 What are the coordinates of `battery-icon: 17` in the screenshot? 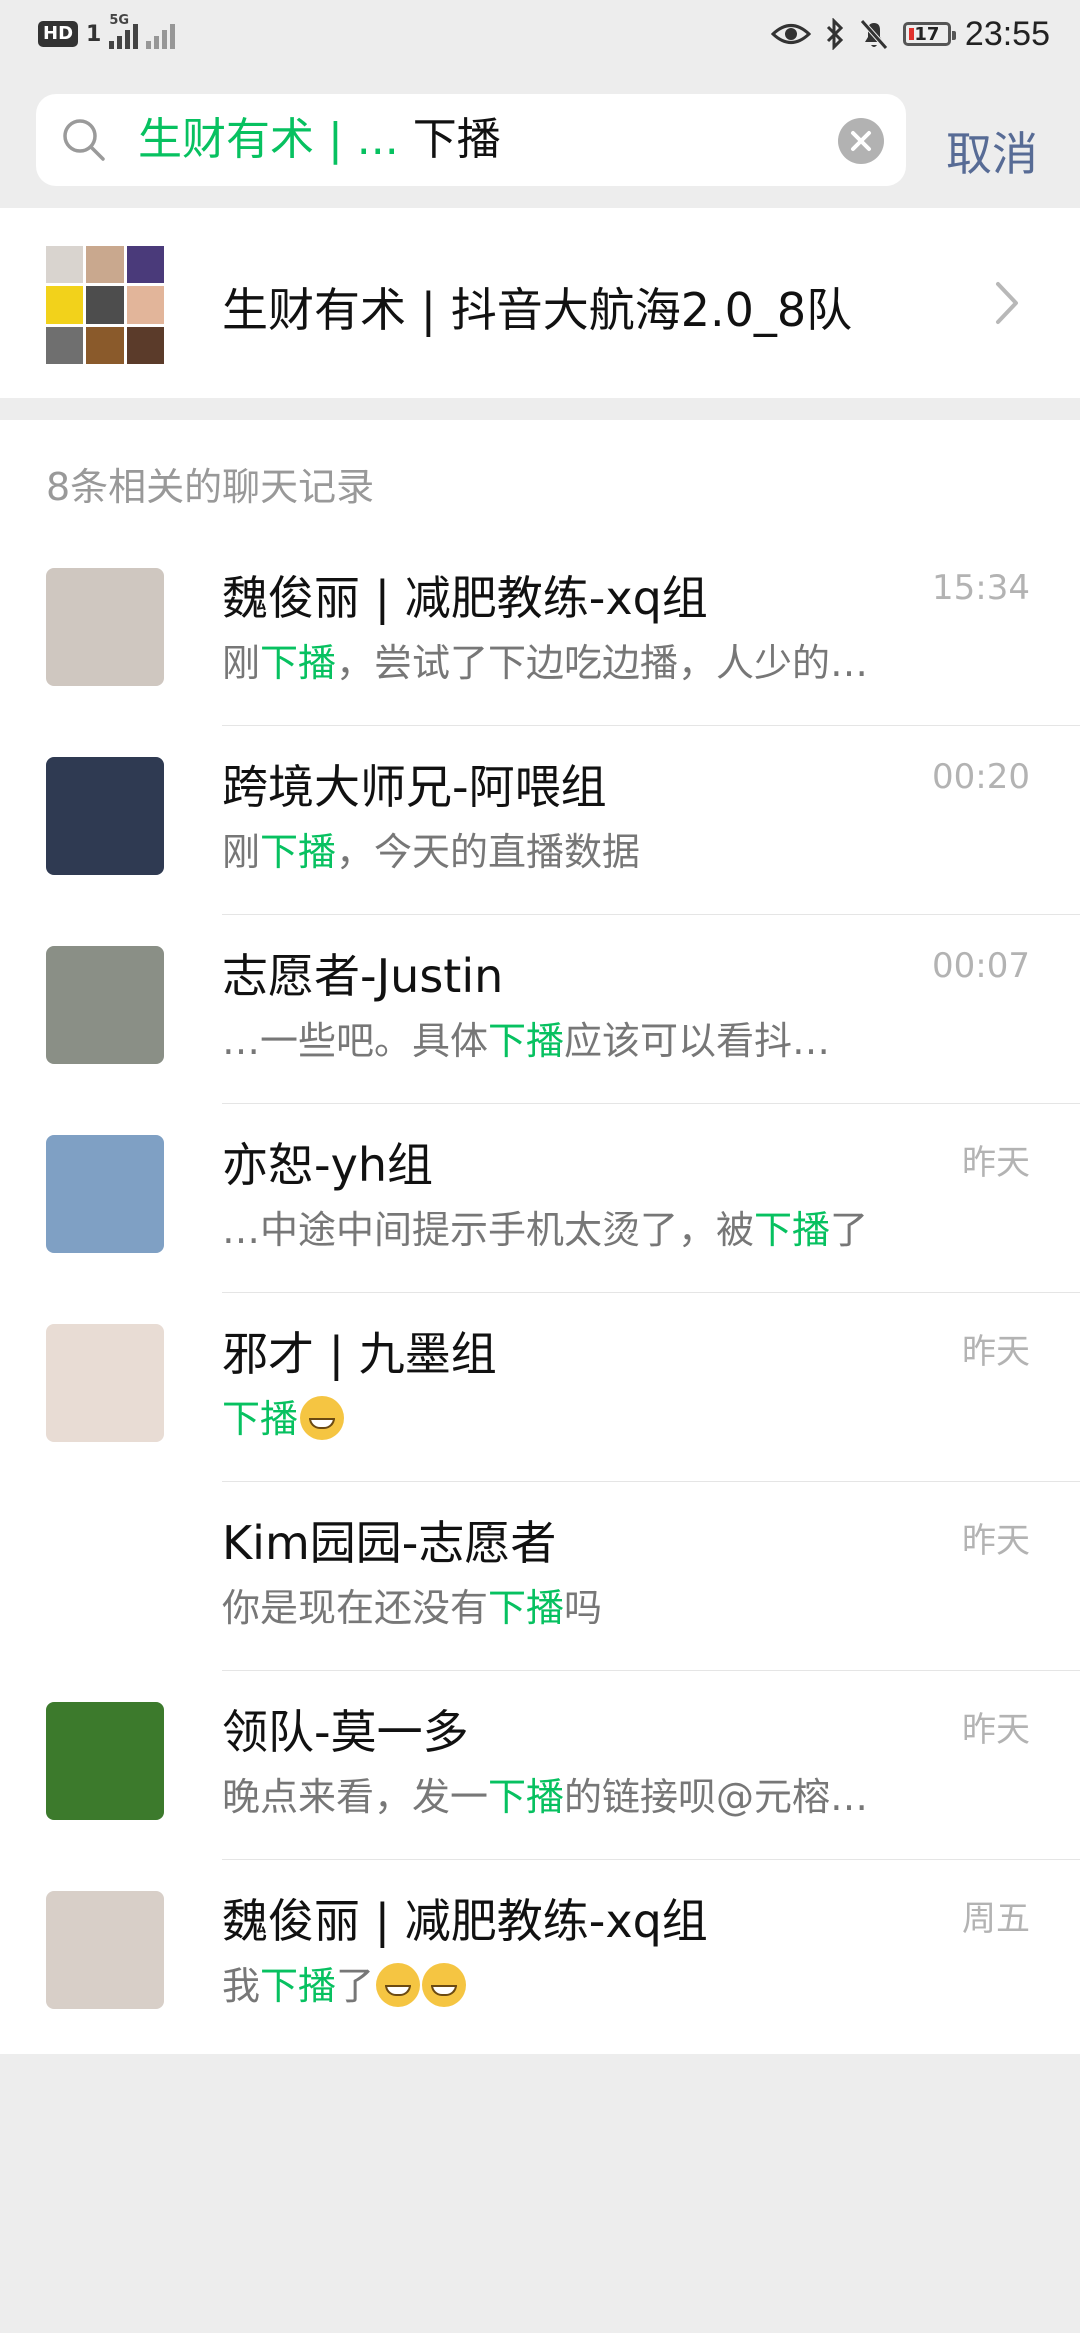 It's located at (929, 34).